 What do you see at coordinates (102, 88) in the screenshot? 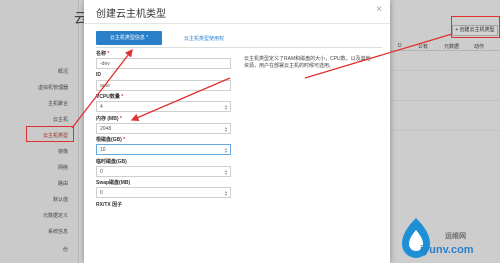
I see `arrow-to-tab` at bounding box center [102, 88].